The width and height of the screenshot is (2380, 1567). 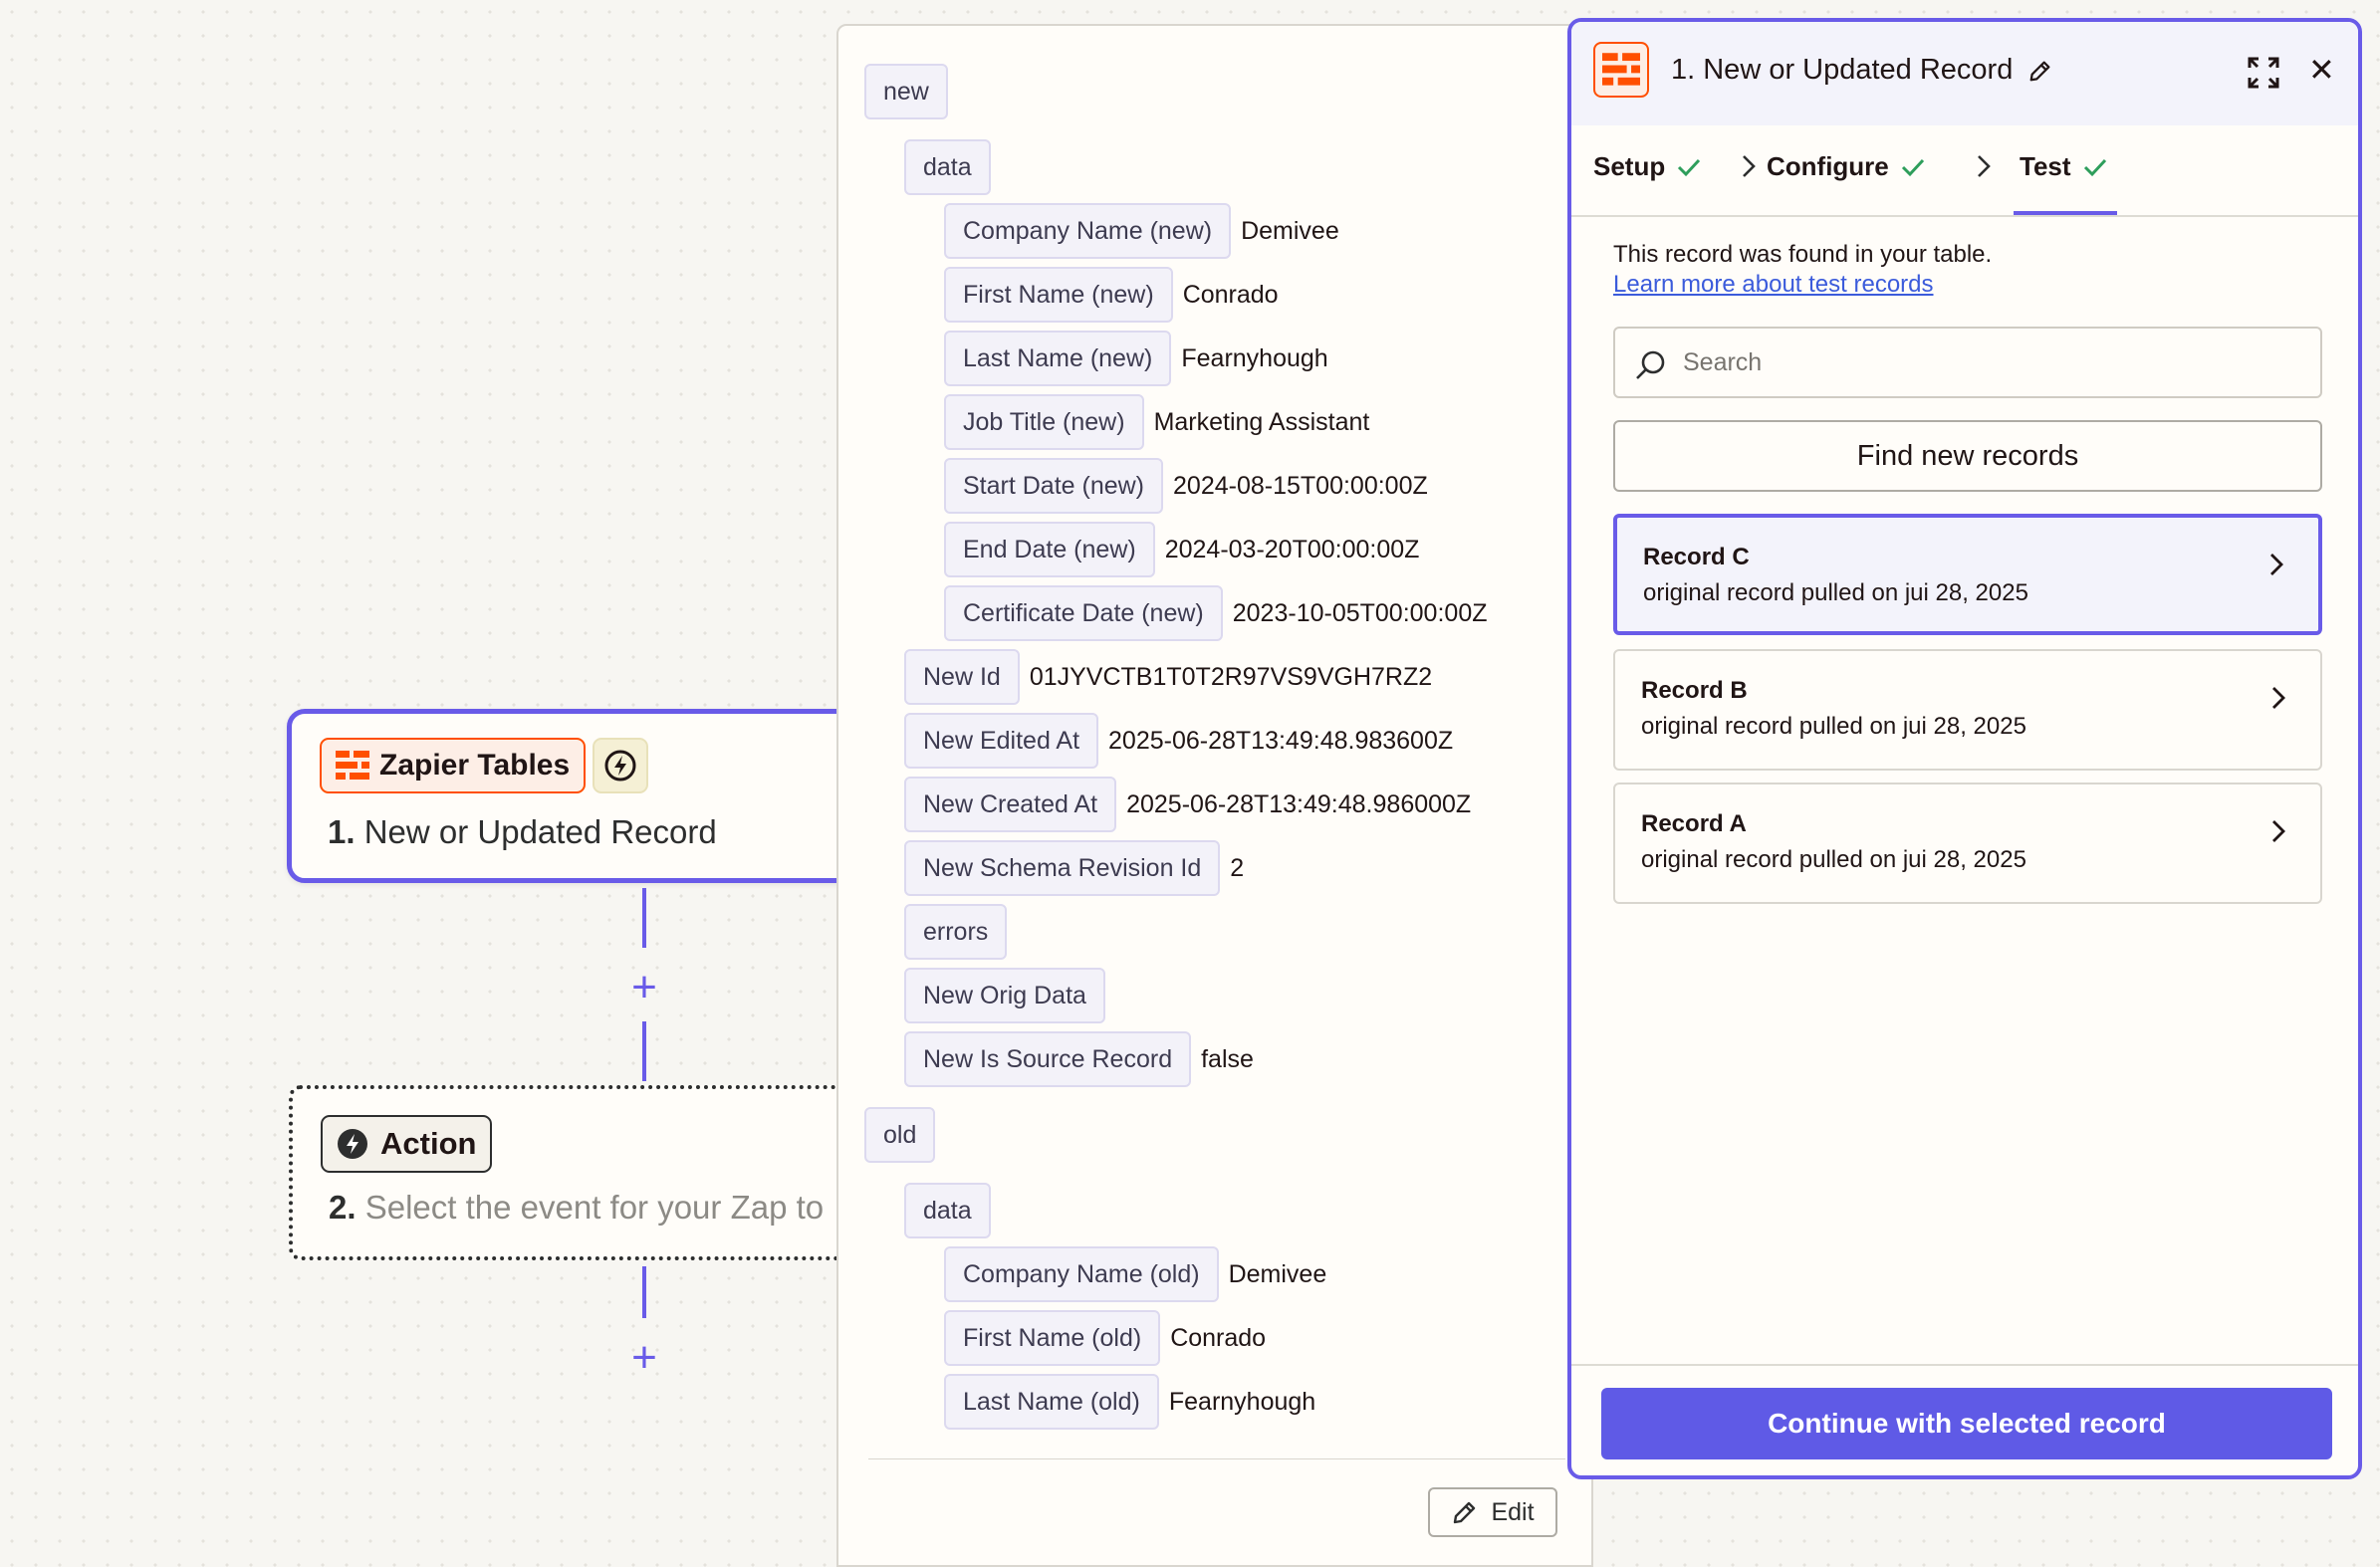 I want to click on app-name: Zapier Tables, so click(x=475, y=765).